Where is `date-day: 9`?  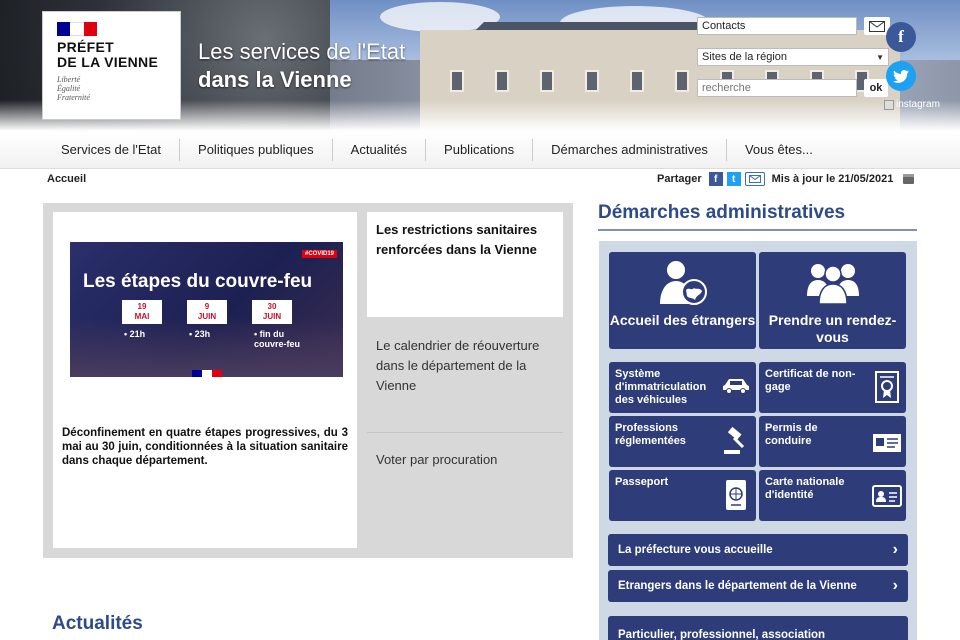 date-day: 9 is located at coordinates (207, 306).